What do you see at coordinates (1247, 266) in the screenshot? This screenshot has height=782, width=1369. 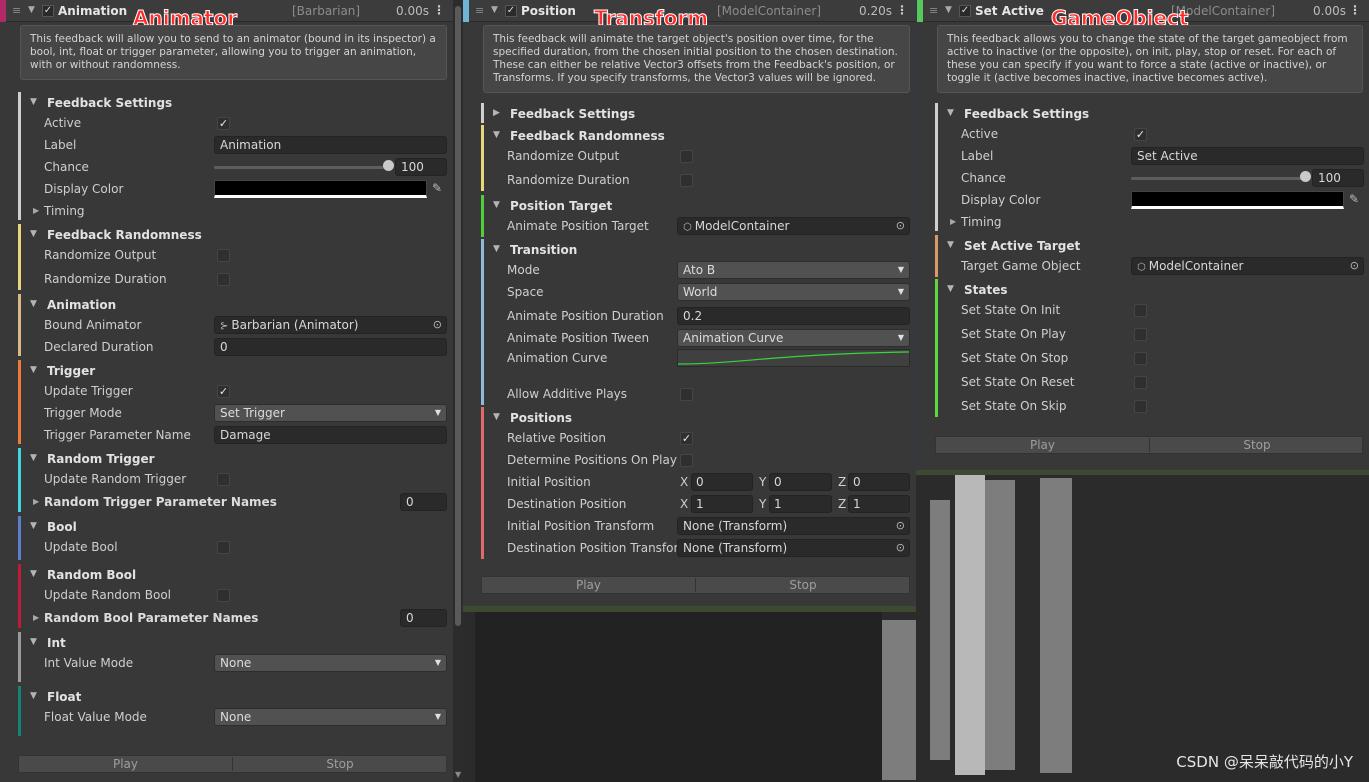 I see `target-game-object-field: ⬡ ModelContainer ⊙` at bounding box center [1247, 266].